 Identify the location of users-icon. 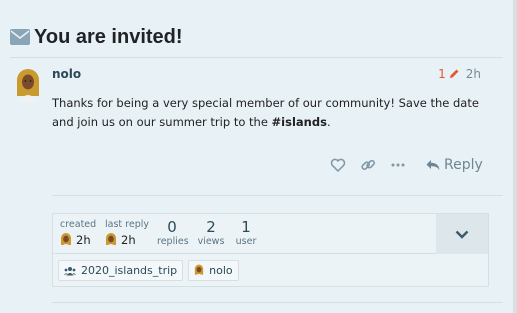
(70, 270).